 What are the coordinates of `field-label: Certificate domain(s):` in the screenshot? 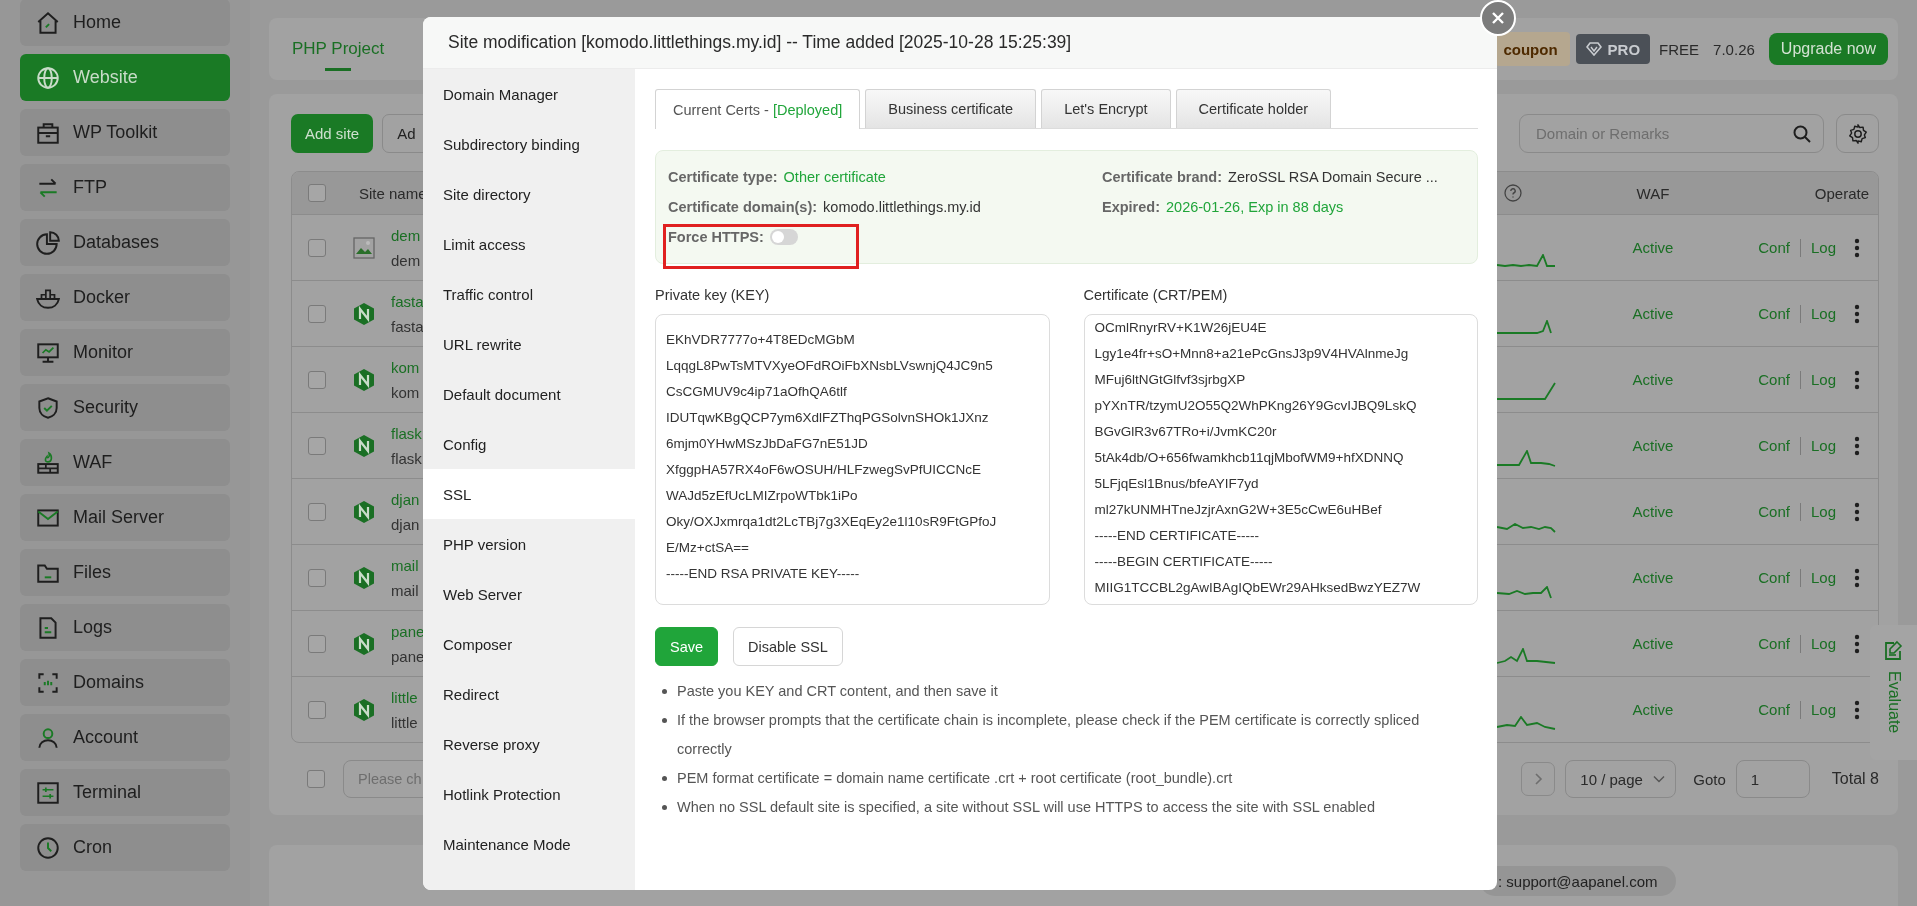 It's located at (743, 207).